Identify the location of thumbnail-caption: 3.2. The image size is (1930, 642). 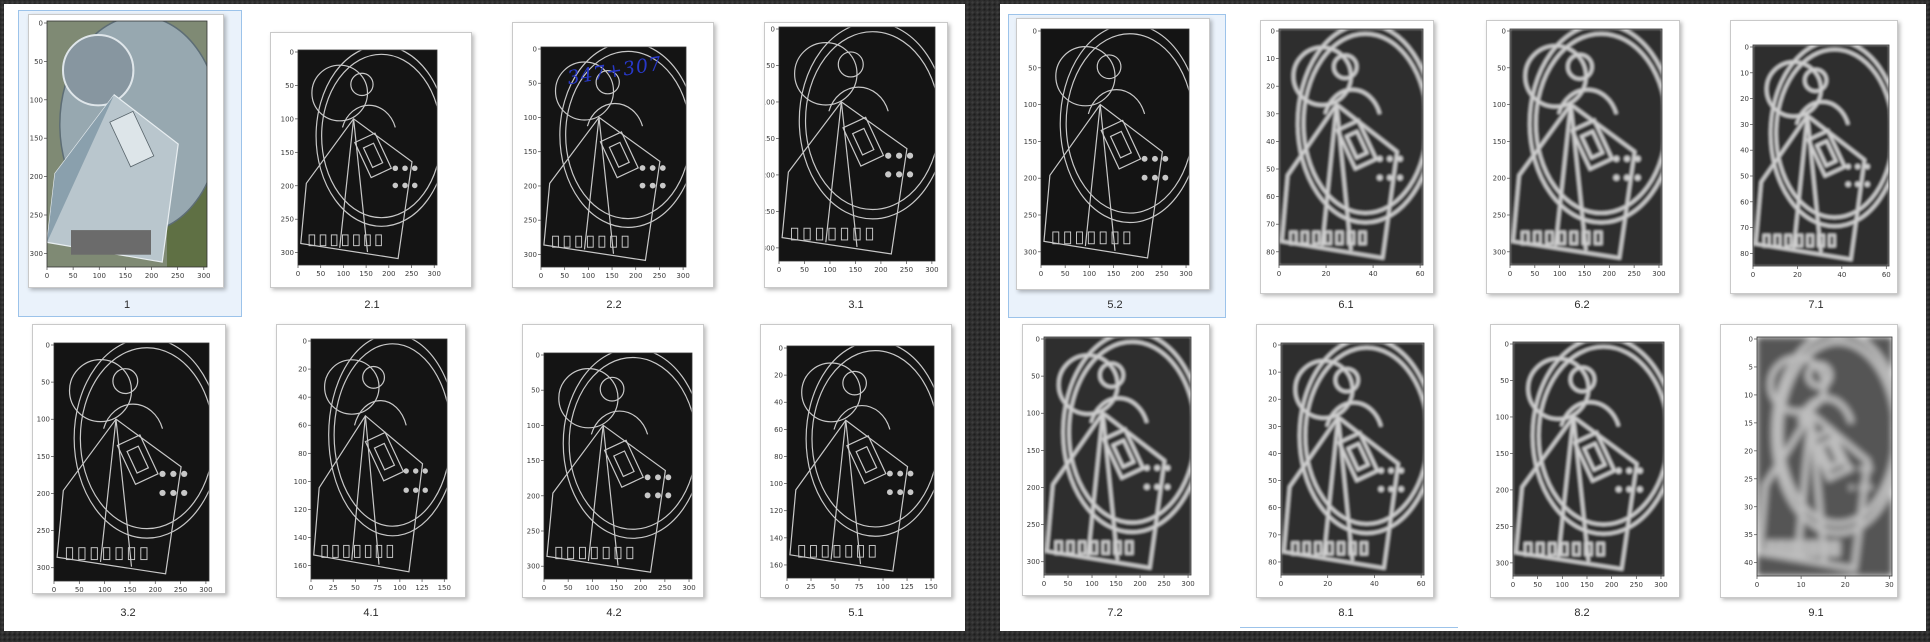
(128, 613).